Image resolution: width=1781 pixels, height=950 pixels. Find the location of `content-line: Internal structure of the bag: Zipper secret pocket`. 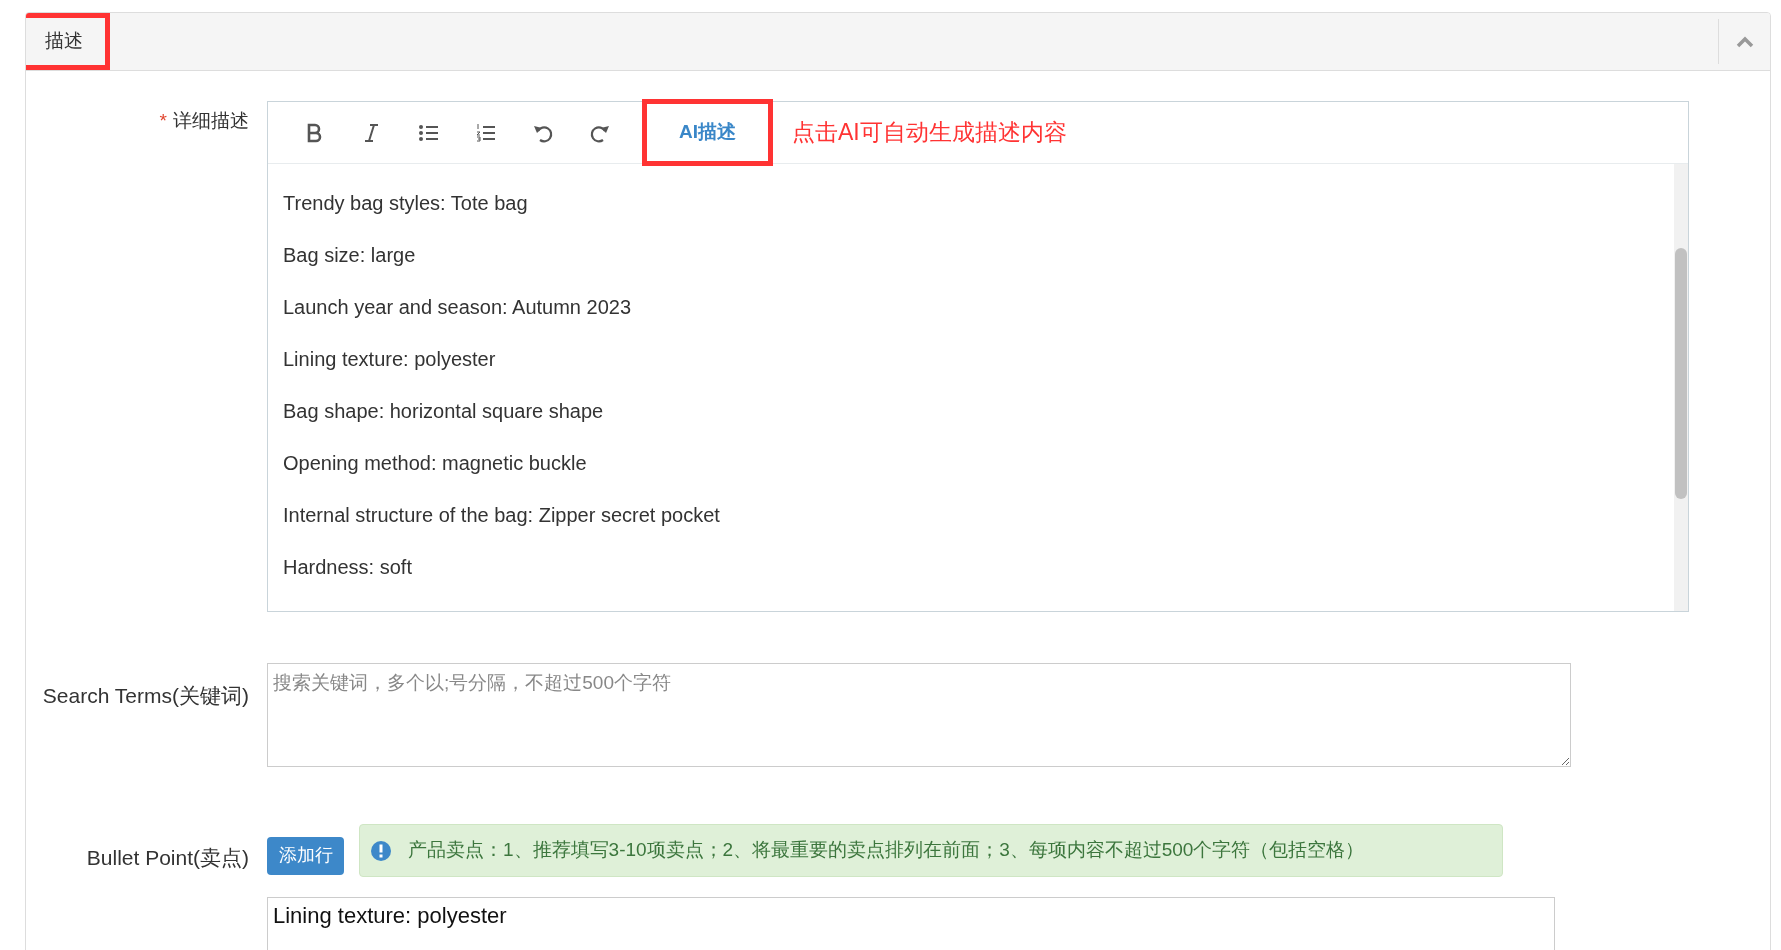

content-line: Internal structure of the bag: Zipper secret pocket is located at coordinates (502, 515).